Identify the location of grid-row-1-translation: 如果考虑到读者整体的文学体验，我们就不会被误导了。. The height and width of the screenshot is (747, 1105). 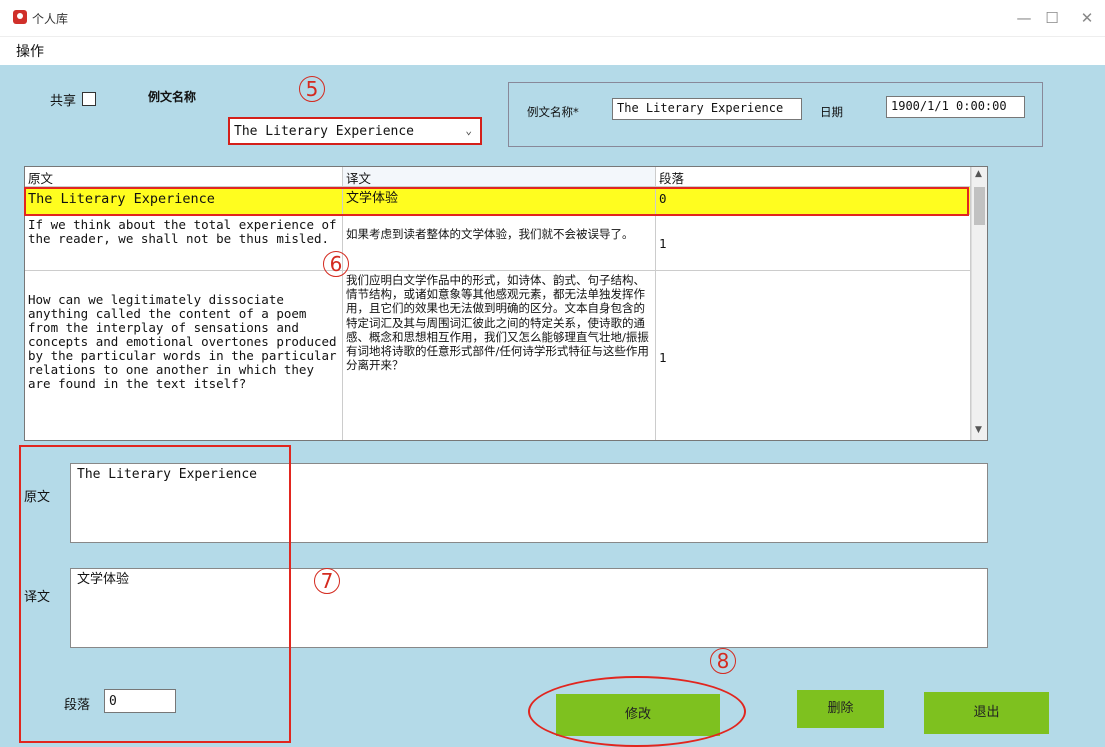
(499, 243).